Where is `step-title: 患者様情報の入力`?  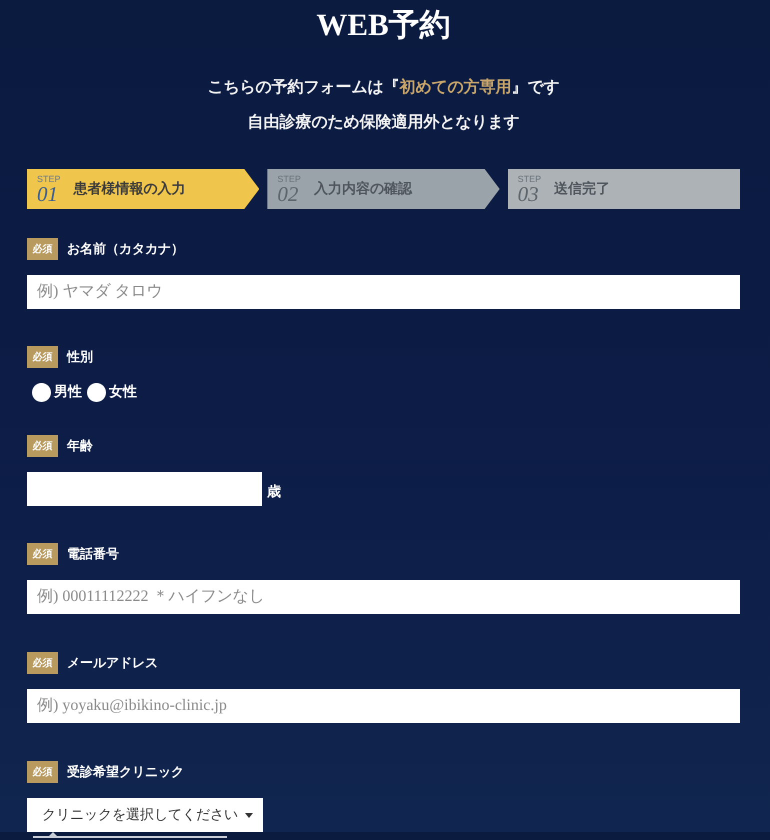 step-title: 患者様情報の入力 is located at coordinates (130, 189).